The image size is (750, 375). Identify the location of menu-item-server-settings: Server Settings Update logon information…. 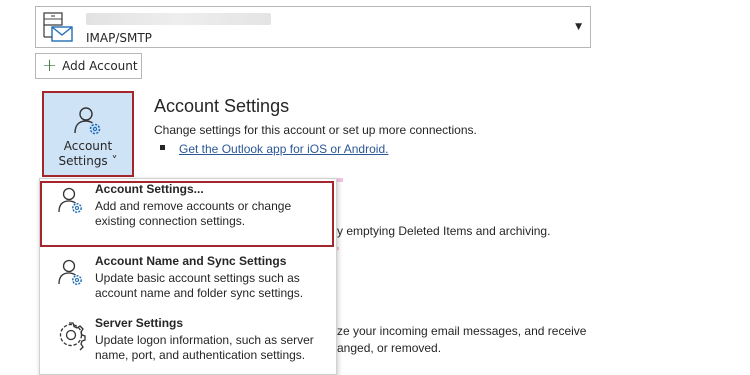
(188, 344).